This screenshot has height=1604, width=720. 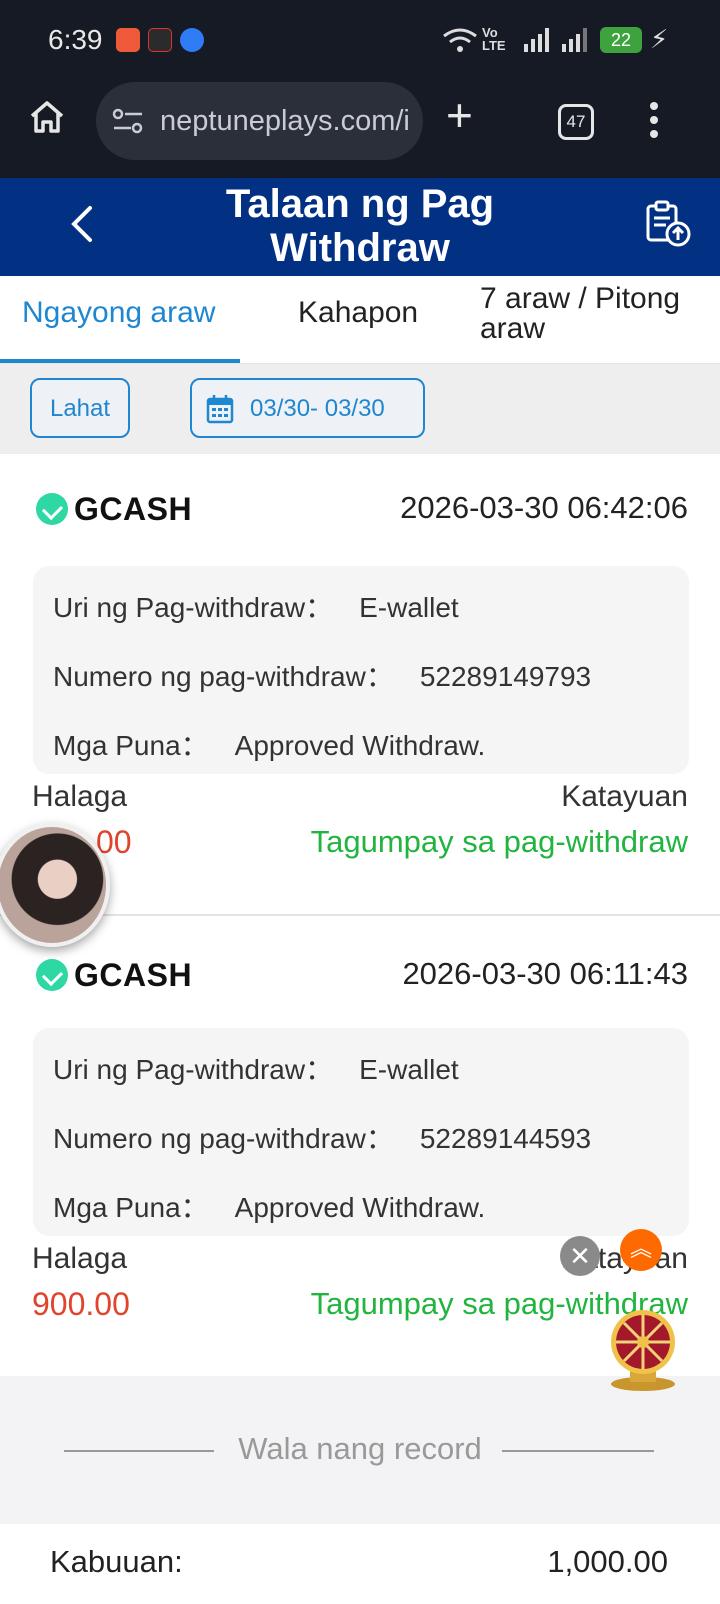 What do you see at coordinates (75, 39) in the screenshot?
I see `status-time: 6:39` at bounding box center [75, 39].